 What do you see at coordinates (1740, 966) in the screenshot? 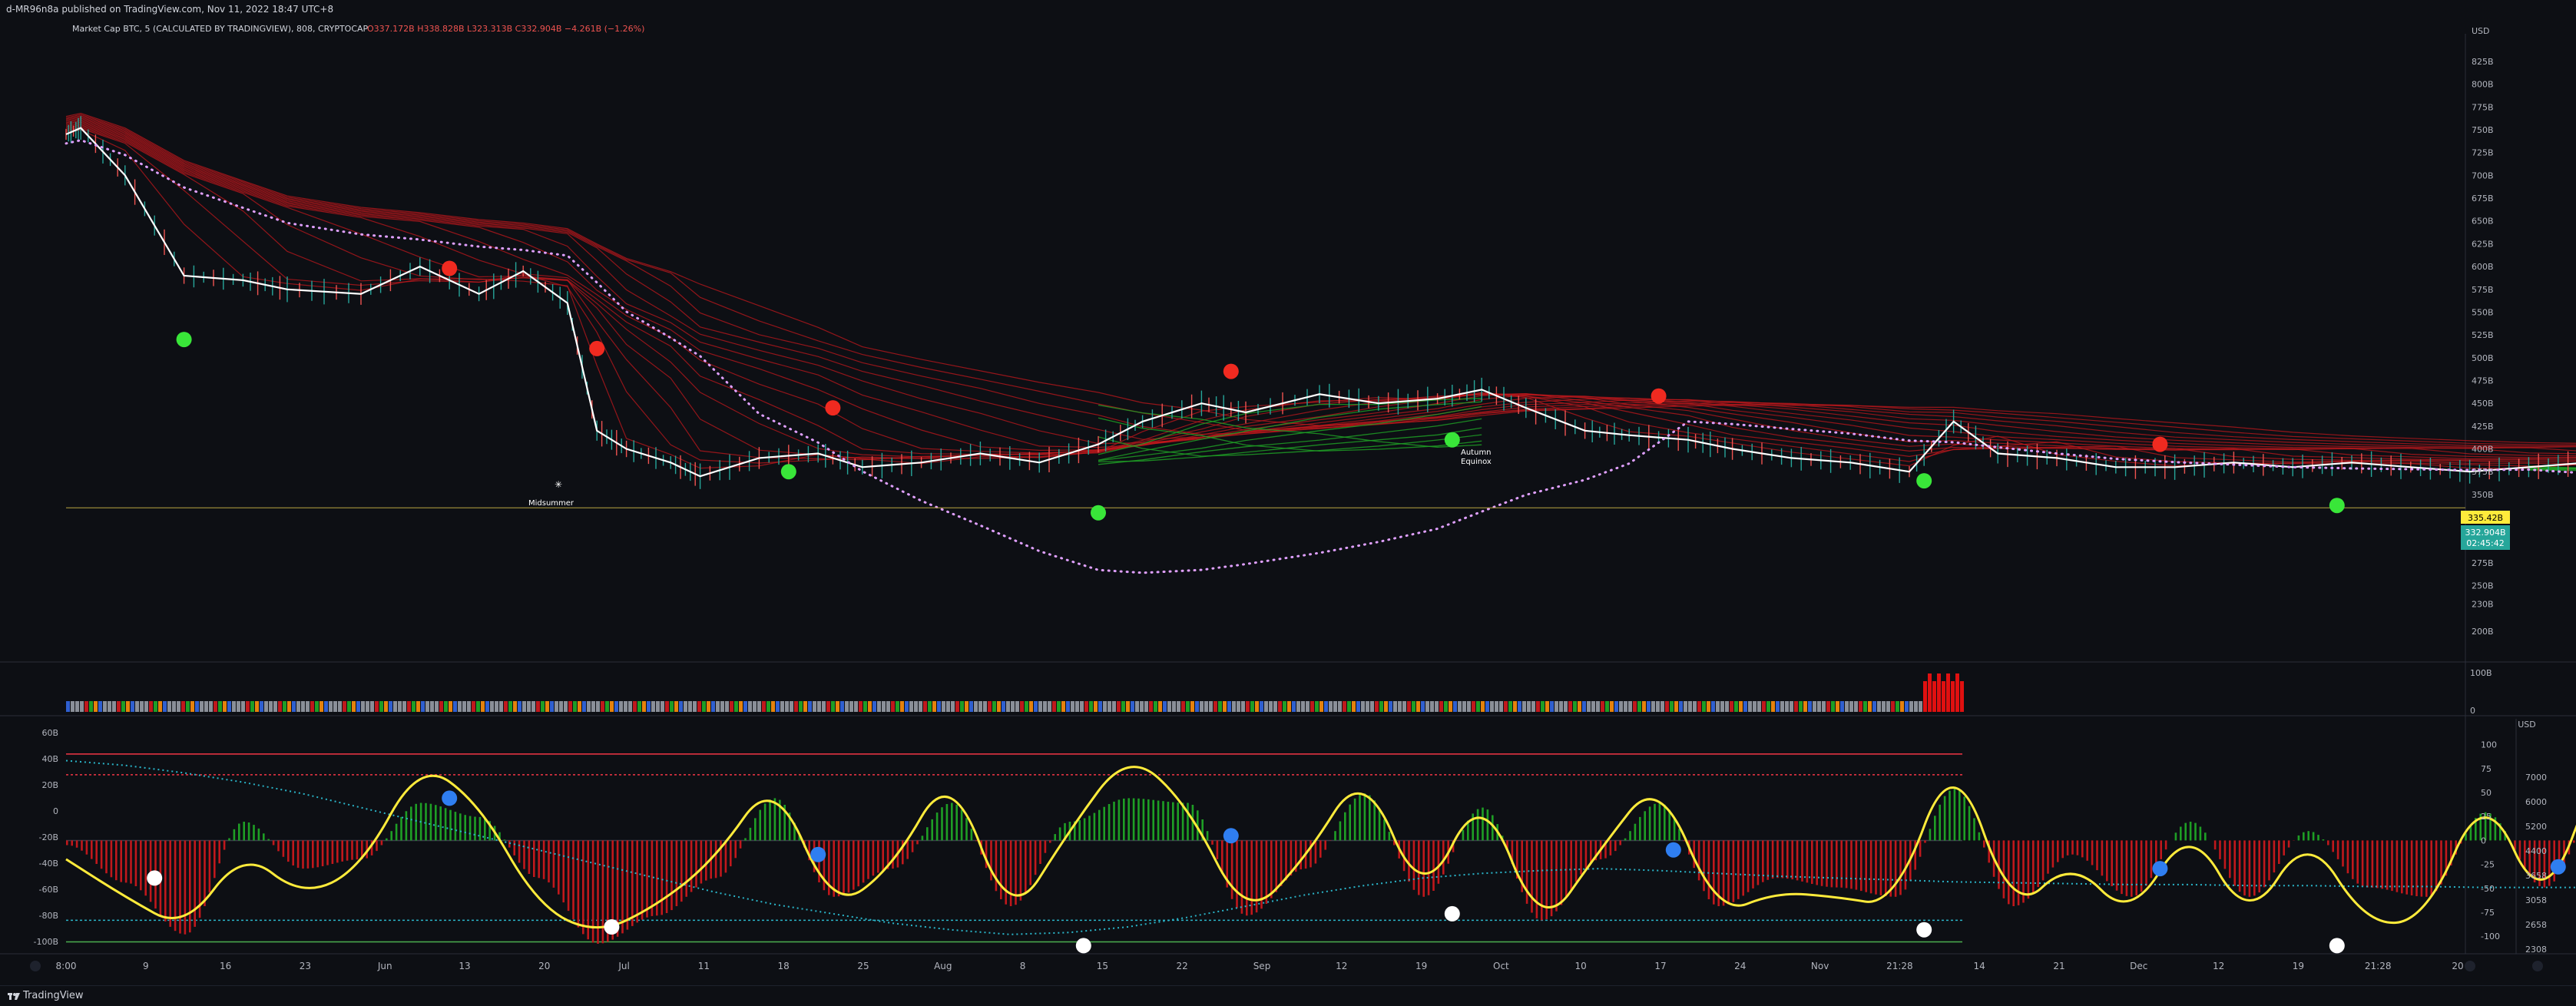
I see `time-label: 24` at bounding box center [1740, 966].